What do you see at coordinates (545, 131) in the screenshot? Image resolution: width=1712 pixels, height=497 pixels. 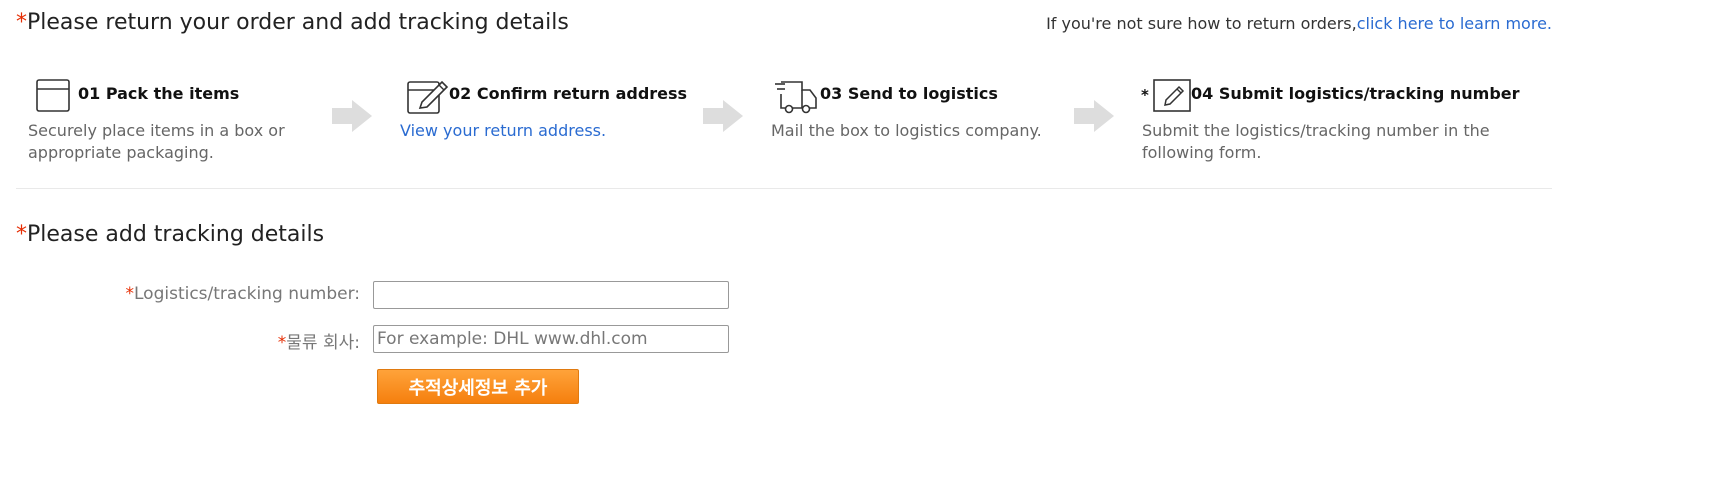 I see `view-return-address-link: View your return address.` at bounding box center [545, 131].